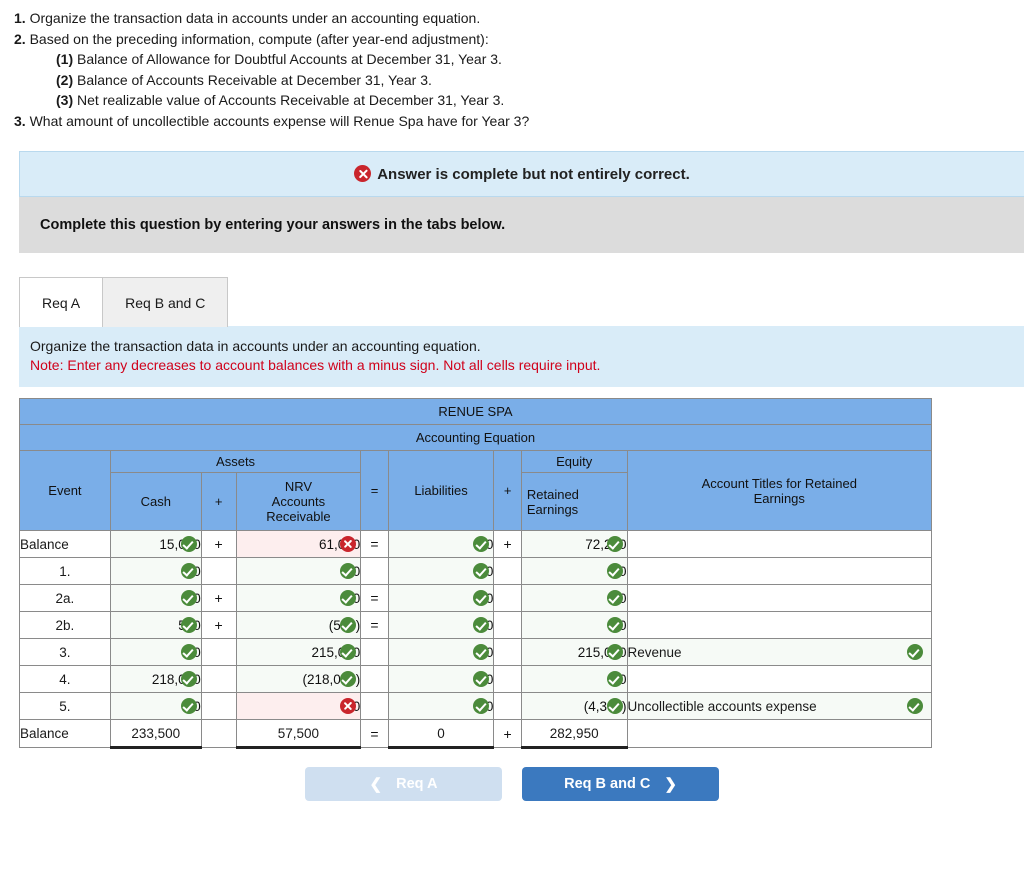  What do you see at coordinates (417, 784) in the screenshot?
I see `prev-req-a-label: Req A` at bounding box center [417, 784].